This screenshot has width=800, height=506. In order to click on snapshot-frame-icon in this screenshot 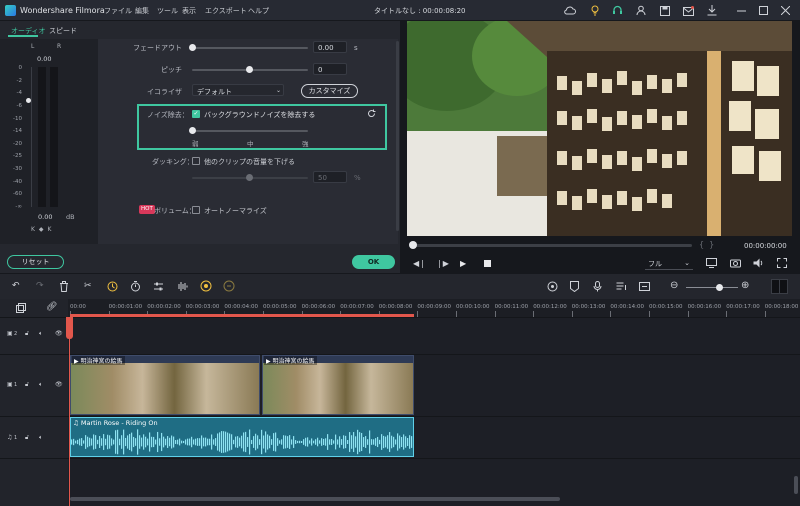, I will do `click(644, 287)`.